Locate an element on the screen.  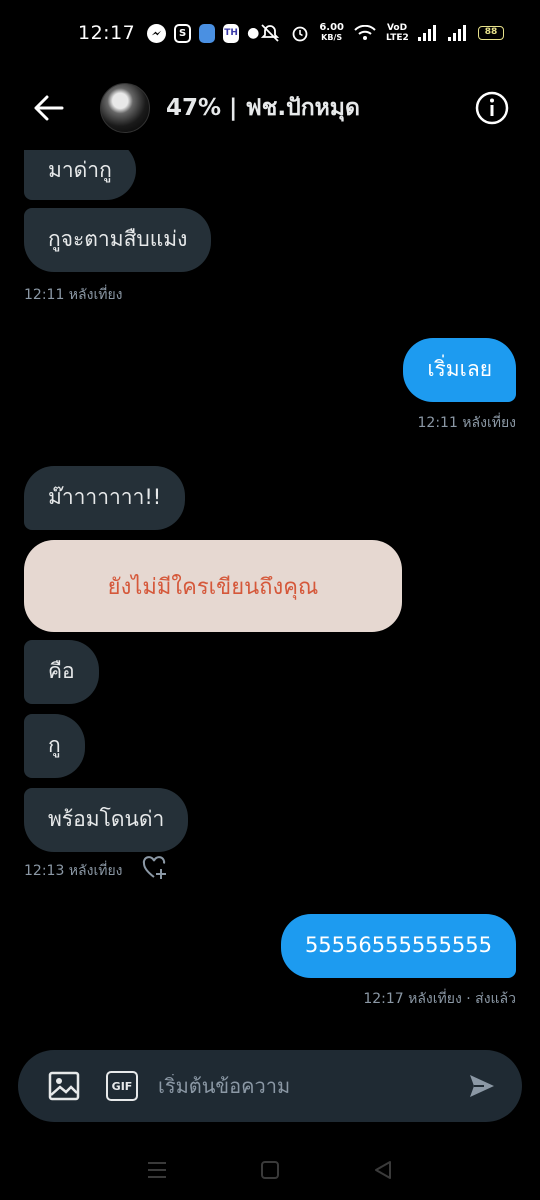
gif-button: GIF is located at coordinates (122, 1086).